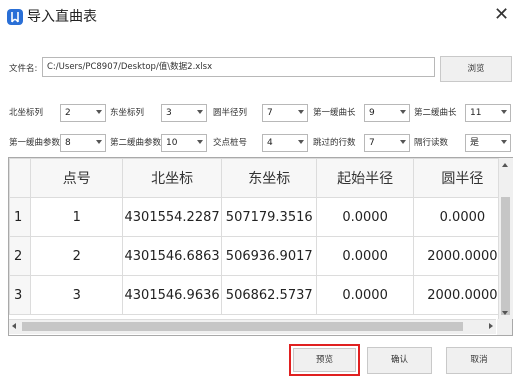 This screenshot has height=391, width=521. Describe the element at coordinates (269, 217) in the screenshot. I see `table-cell: 507179.3516` at that location.